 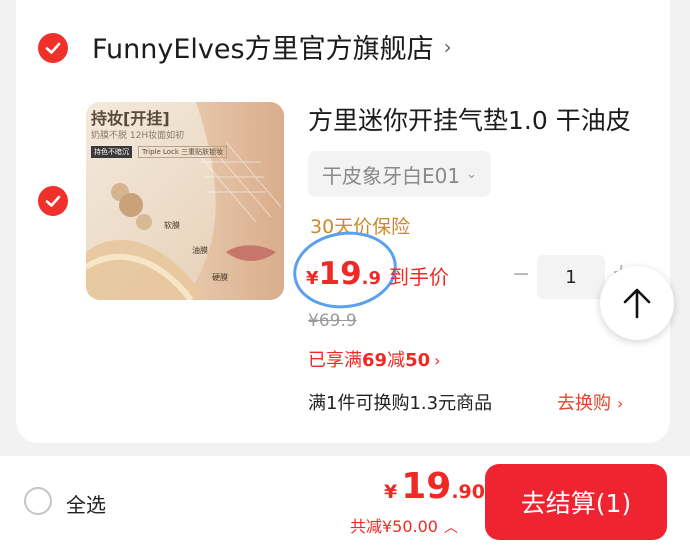 What do you see at coordinates (312, 278) in the screenshot?
I see `price-currency: ¥` at bounding box center [312, 278].